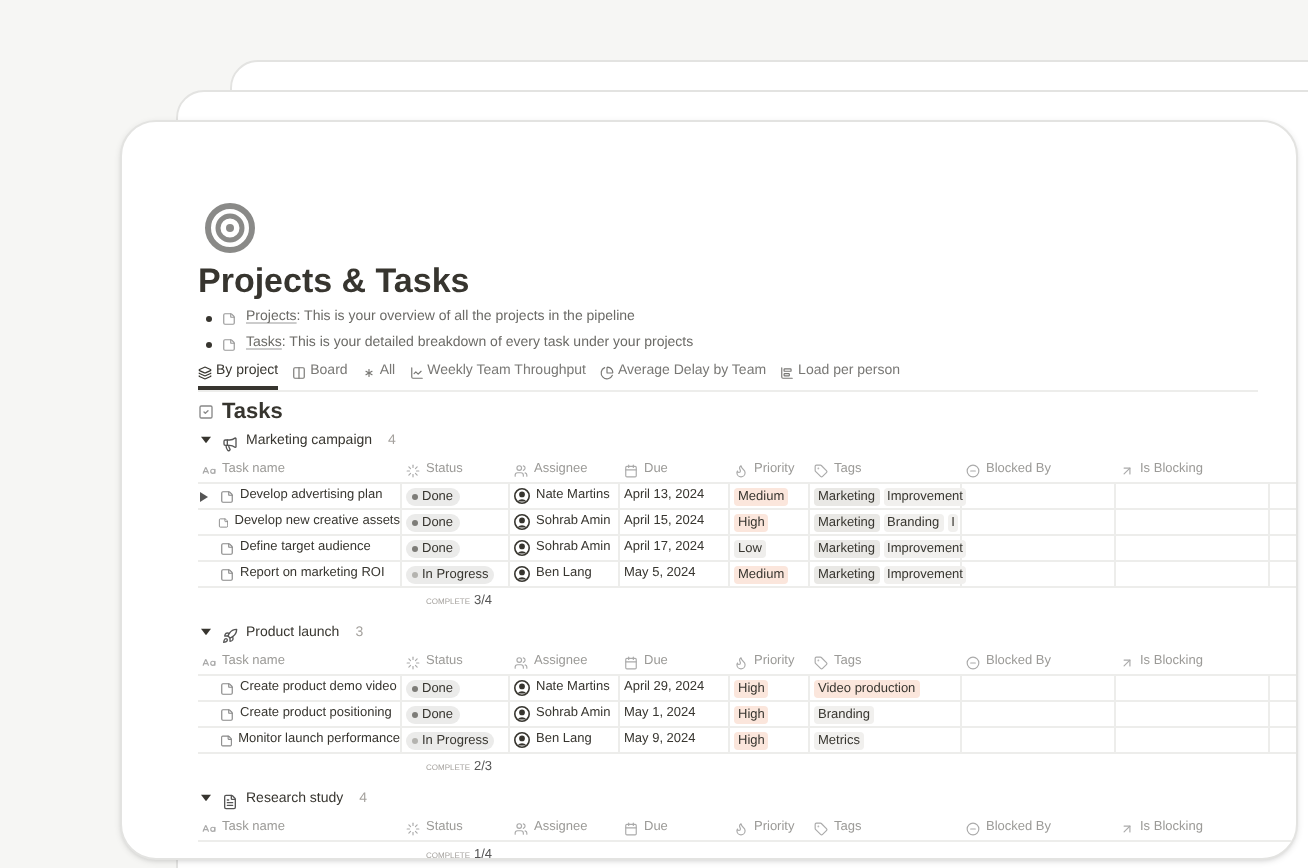 The height and width of the screenshot is (868, 1308). I want to click on line-chart-icon, so click(416, 373).